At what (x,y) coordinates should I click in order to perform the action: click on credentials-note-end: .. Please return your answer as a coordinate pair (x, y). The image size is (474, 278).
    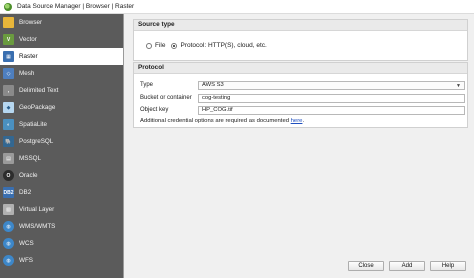
    Looking at the image, I should click on (303, 121).